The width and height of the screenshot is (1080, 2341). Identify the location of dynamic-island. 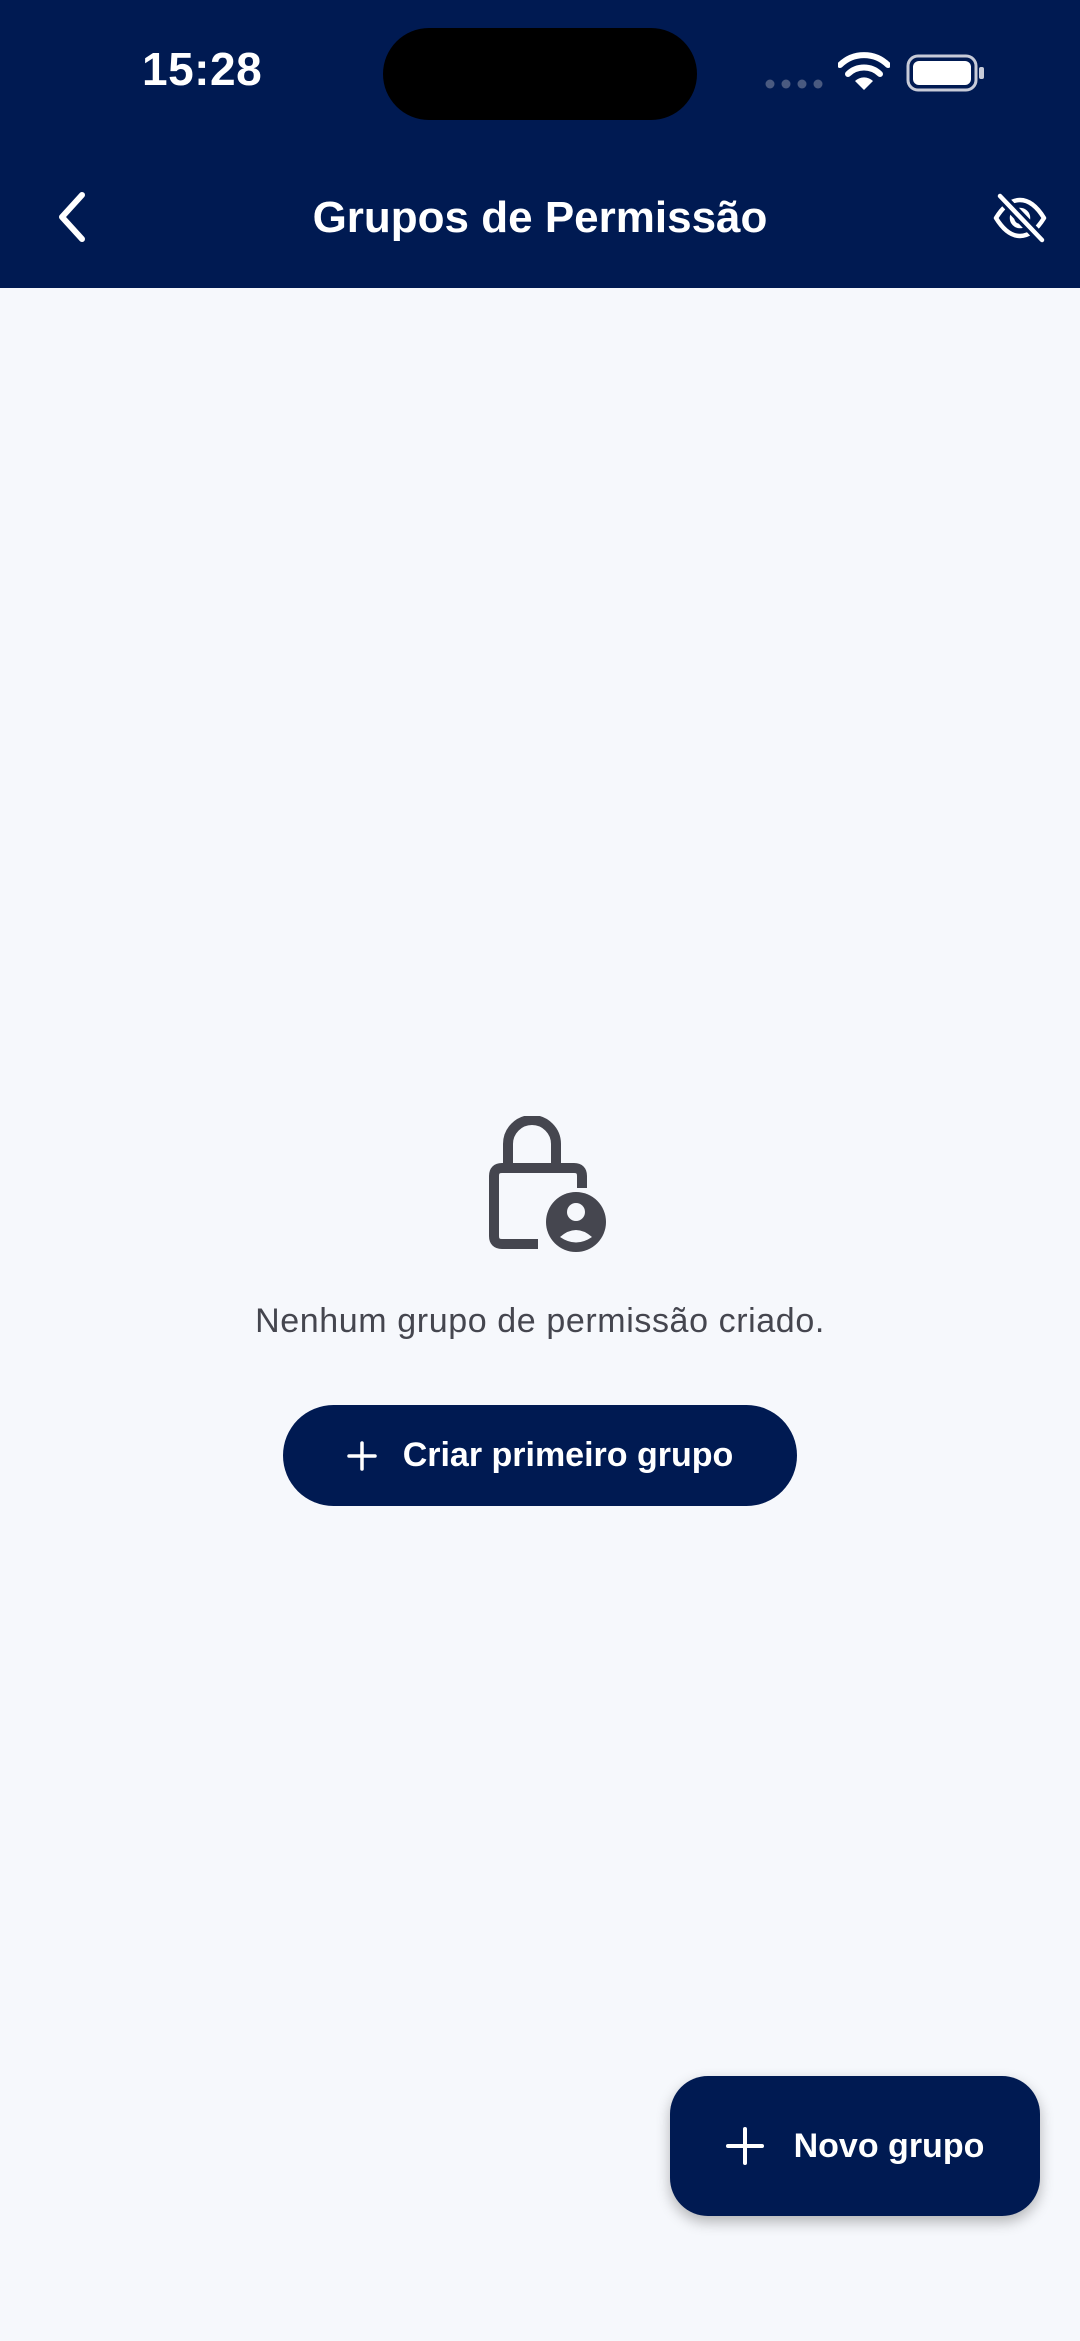
(540, 74).